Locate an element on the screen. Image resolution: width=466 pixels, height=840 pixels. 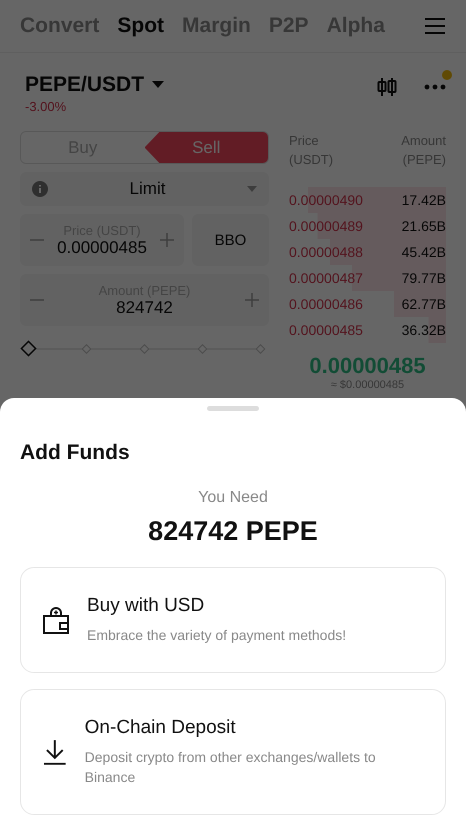
ask-amount: 79.77B is located at coordinates (424, 278).